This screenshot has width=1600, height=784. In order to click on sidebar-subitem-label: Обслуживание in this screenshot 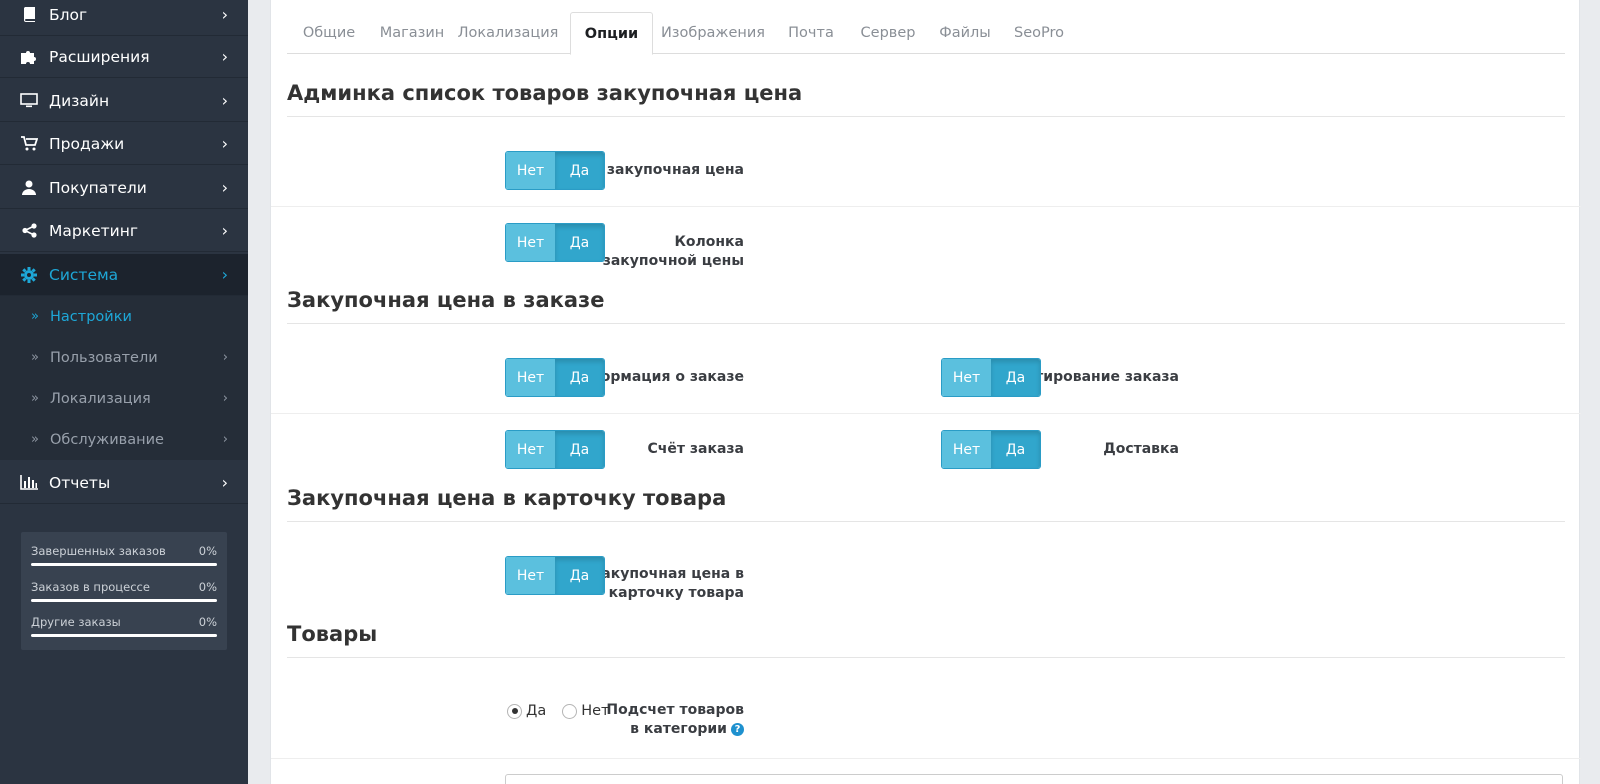, I will do `click(107, 439)`.